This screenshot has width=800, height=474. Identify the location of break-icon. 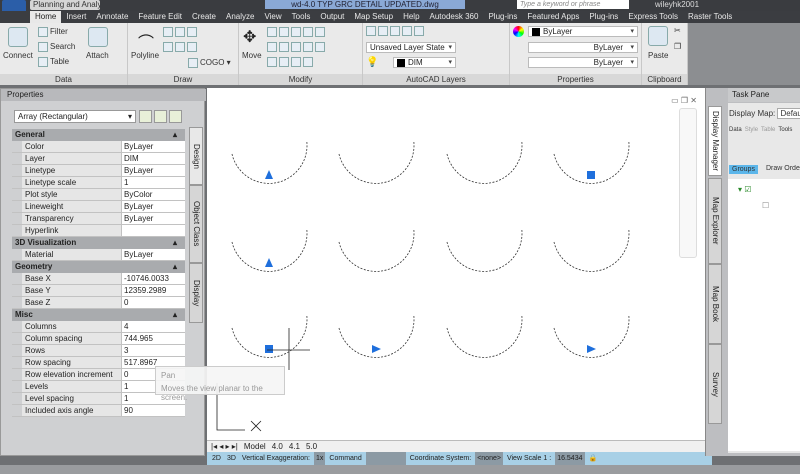
(272, 62).